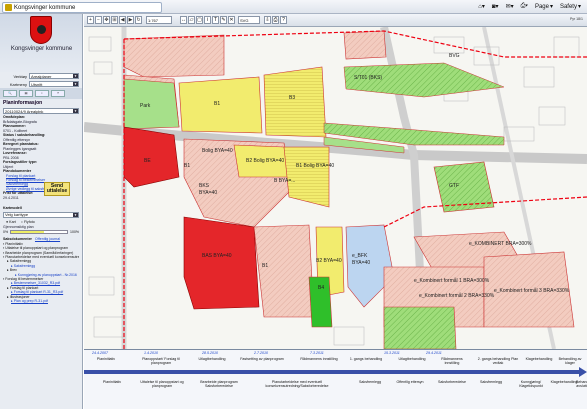  What do you see at coordinates (452, 361) in the screenshot?
I see `timeline-phase: Rådmannens innstilling` at bounding box center [452, 361].